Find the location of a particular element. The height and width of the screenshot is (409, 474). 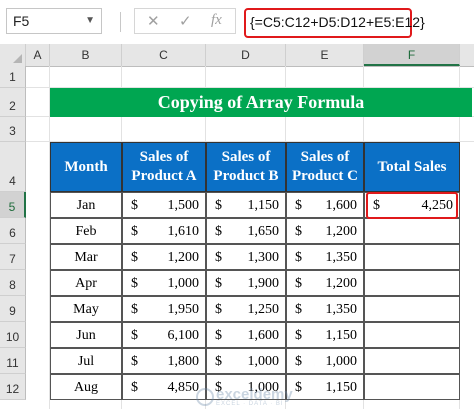

amount-value: 1,650 is located at coordinates (263, 231).